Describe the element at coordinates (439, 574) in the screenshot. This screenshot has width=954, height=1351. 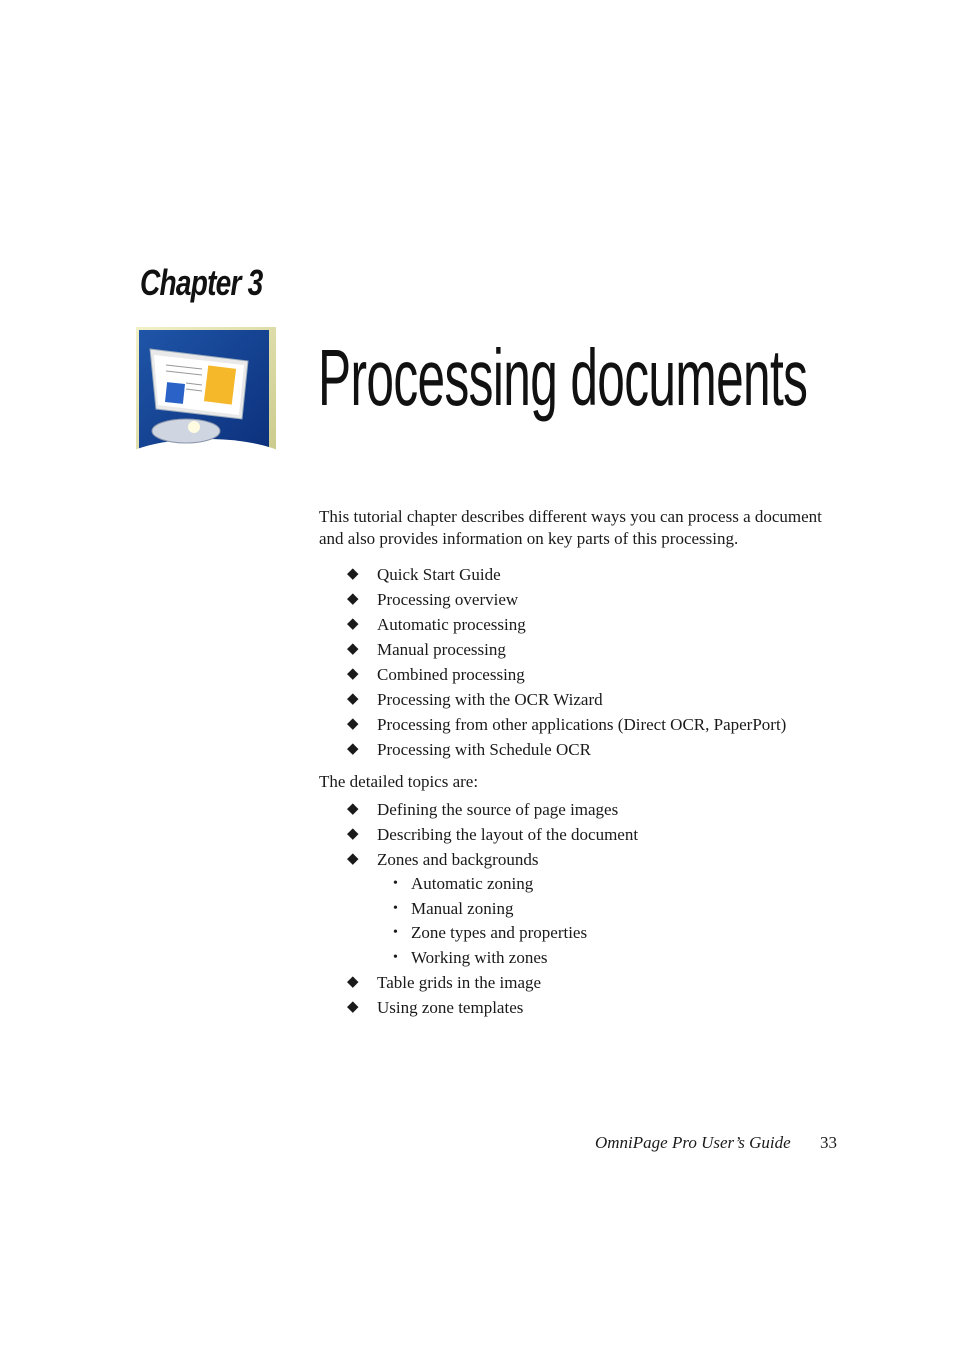
I see `list-item-label: Quick Start Guide` at that location.